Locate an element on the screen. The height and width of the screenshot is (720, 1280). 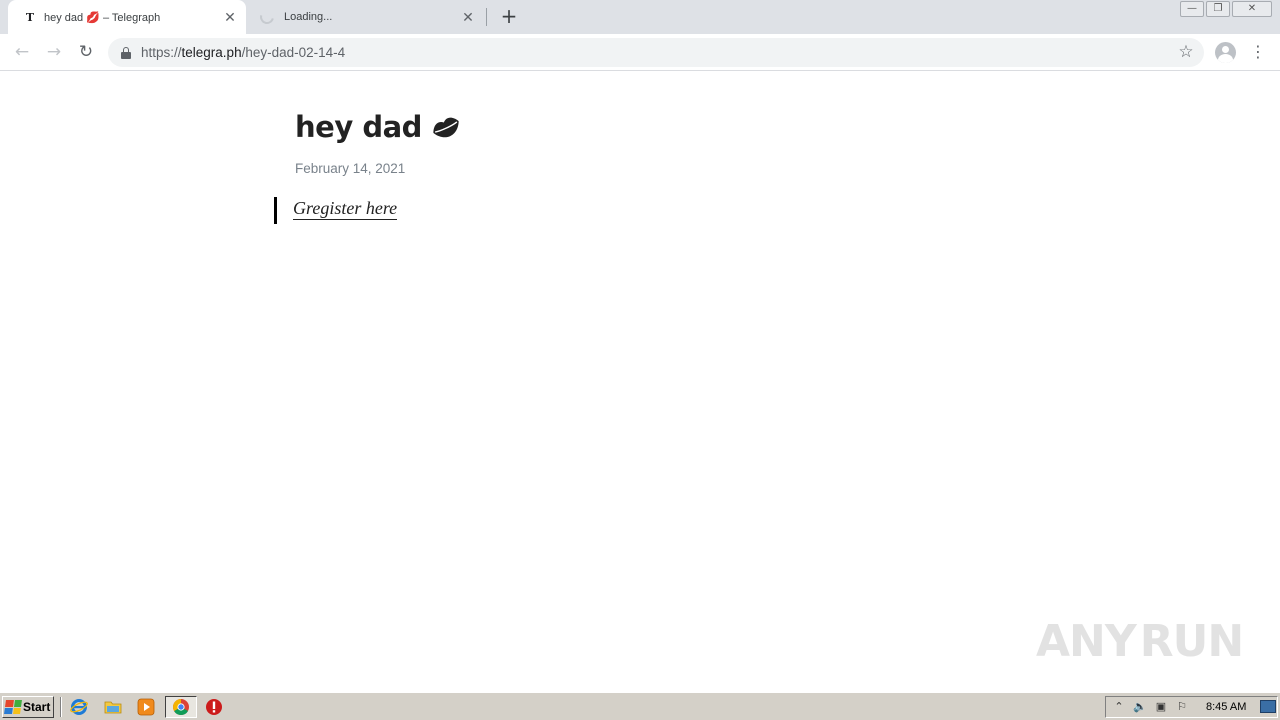
stop-sign-icon is located at coordinates (214, 707).